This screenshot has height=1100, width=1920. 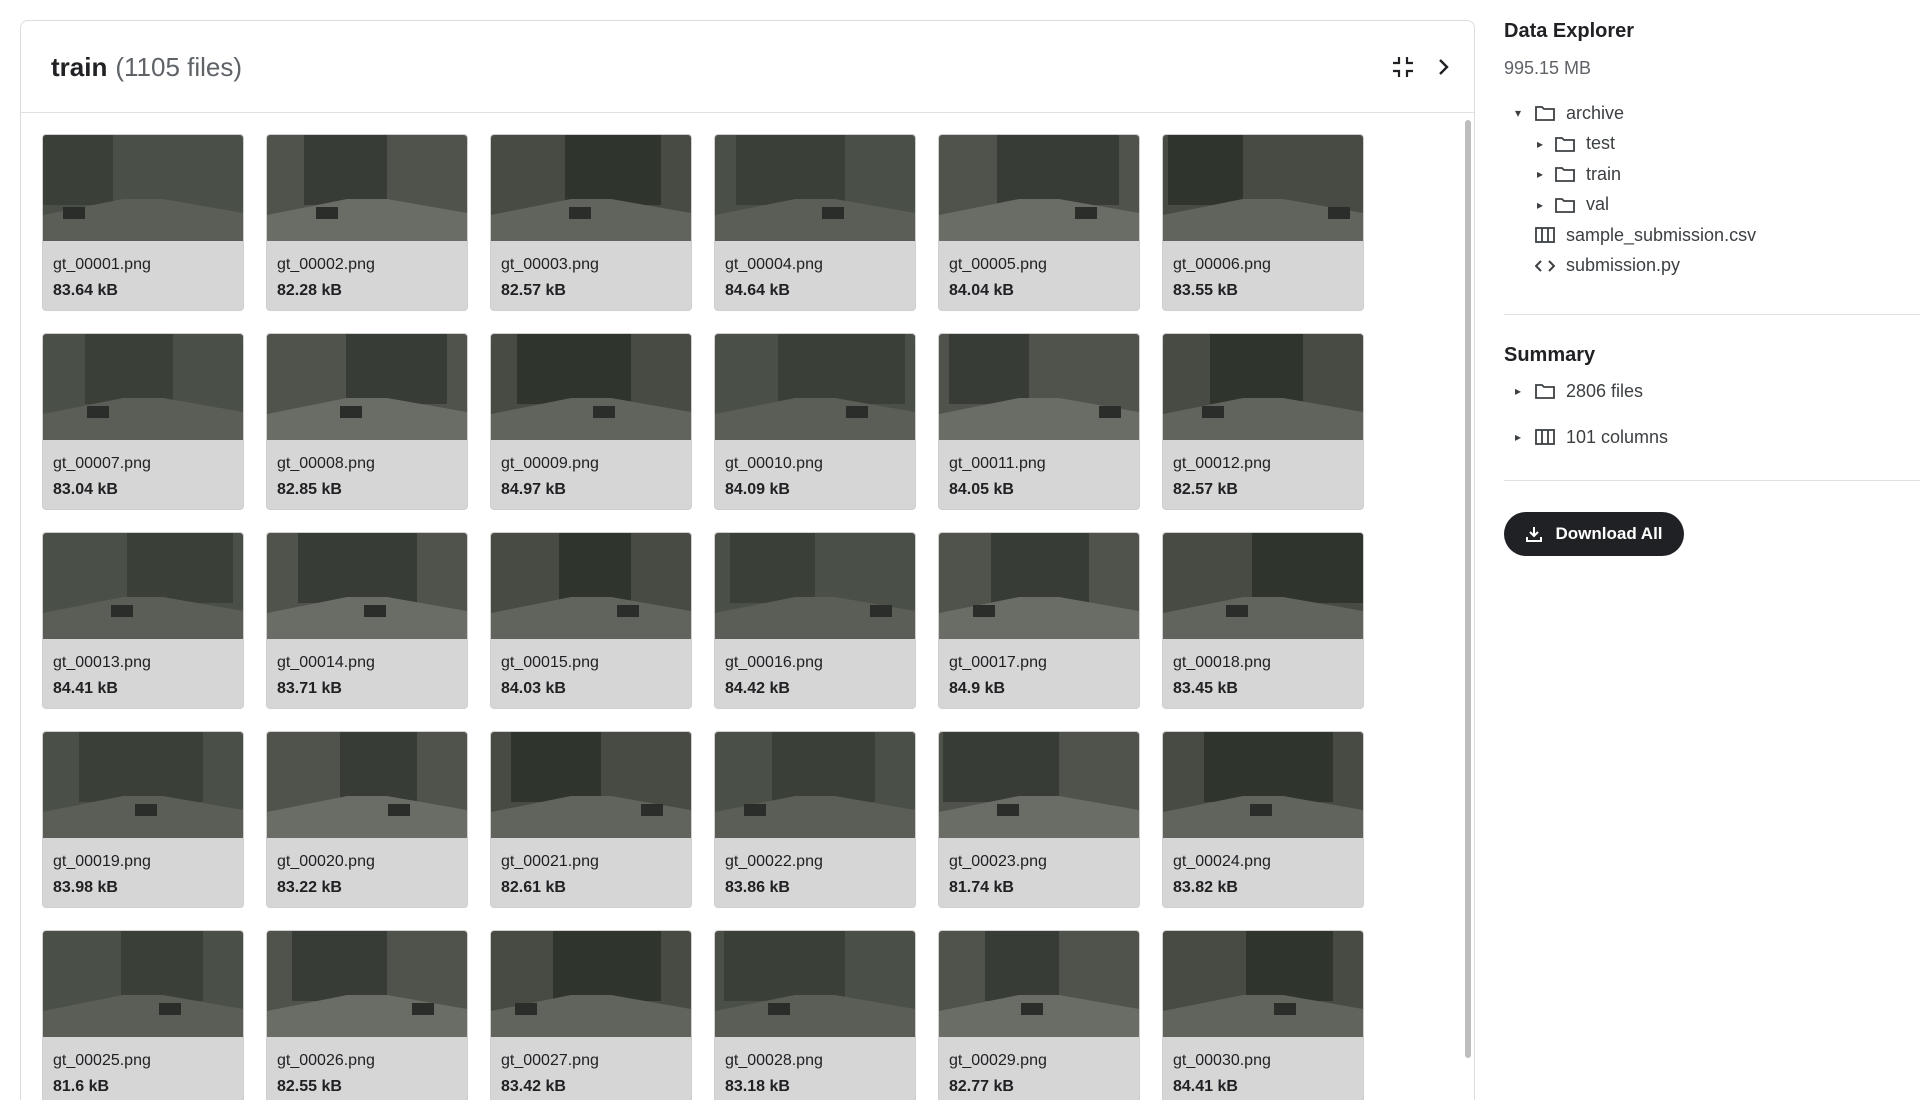 What do you see at coordinates (1704, 144) in the screenshot?
I see `tree-item-test: ▸ test` at bounding box center [1704, 144].